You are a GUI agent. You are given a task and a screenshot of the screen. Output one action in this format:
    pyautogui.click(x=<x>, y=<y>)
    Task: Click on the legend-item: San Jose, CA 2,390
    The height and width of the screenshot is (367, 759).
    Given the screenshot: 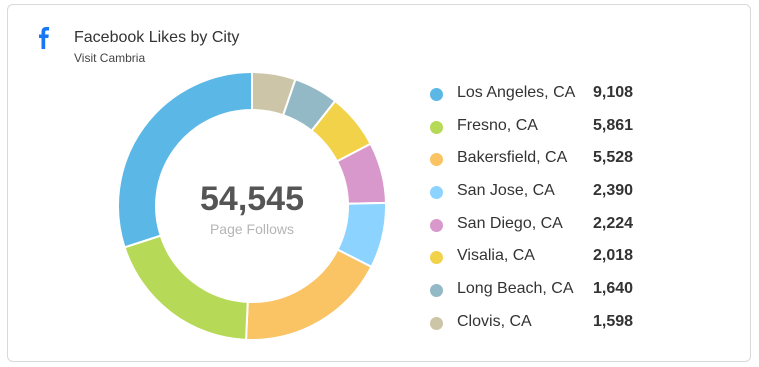 What is the action you would take?
    pyautogui.click(x=548, y=194)
    